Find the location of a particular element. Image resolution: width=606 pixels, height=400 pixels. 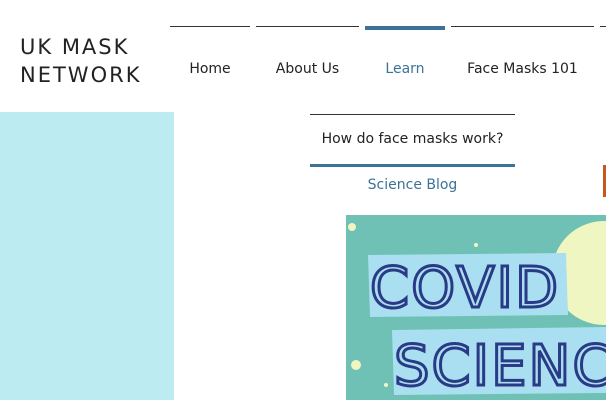

nav-label-about-us: About Us is located at coordinates (307, 69).